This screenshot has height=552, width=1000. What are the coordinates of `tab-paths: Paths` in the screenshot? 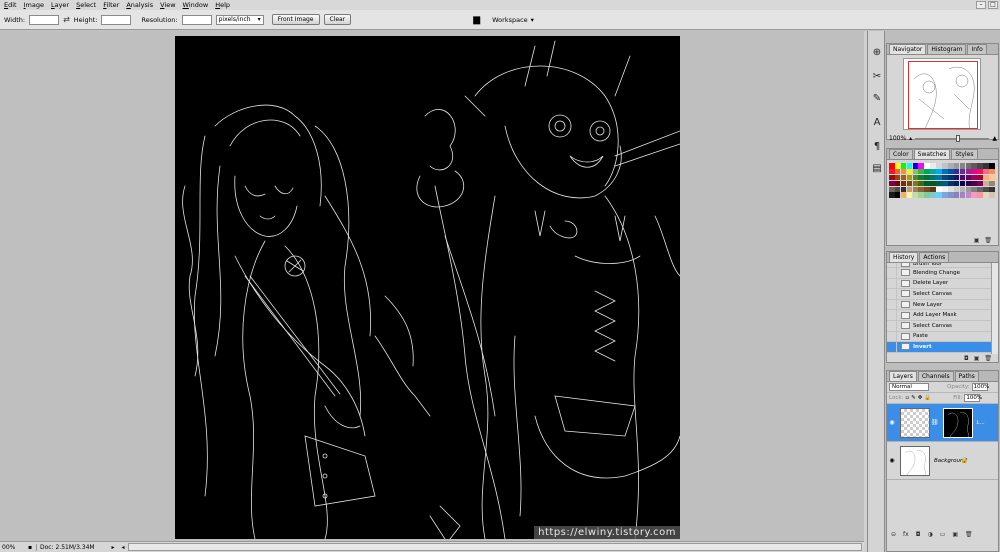 It's located at (966, 376).